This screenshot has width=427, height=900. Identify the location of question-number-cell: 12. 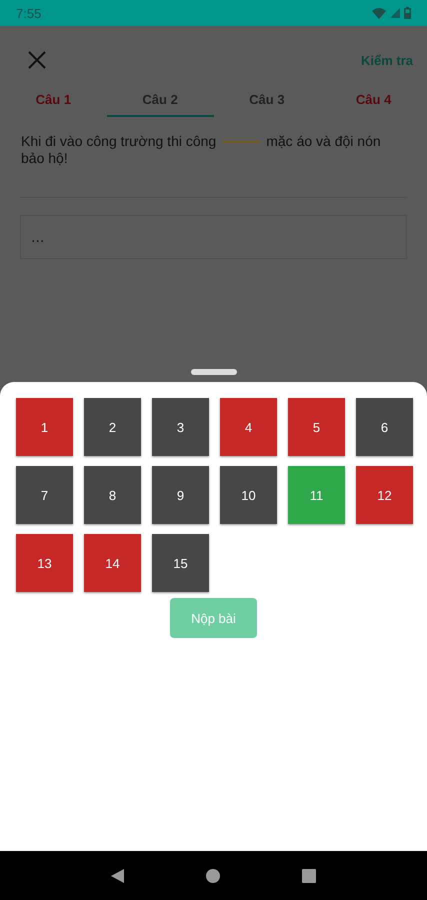
(384, 495).